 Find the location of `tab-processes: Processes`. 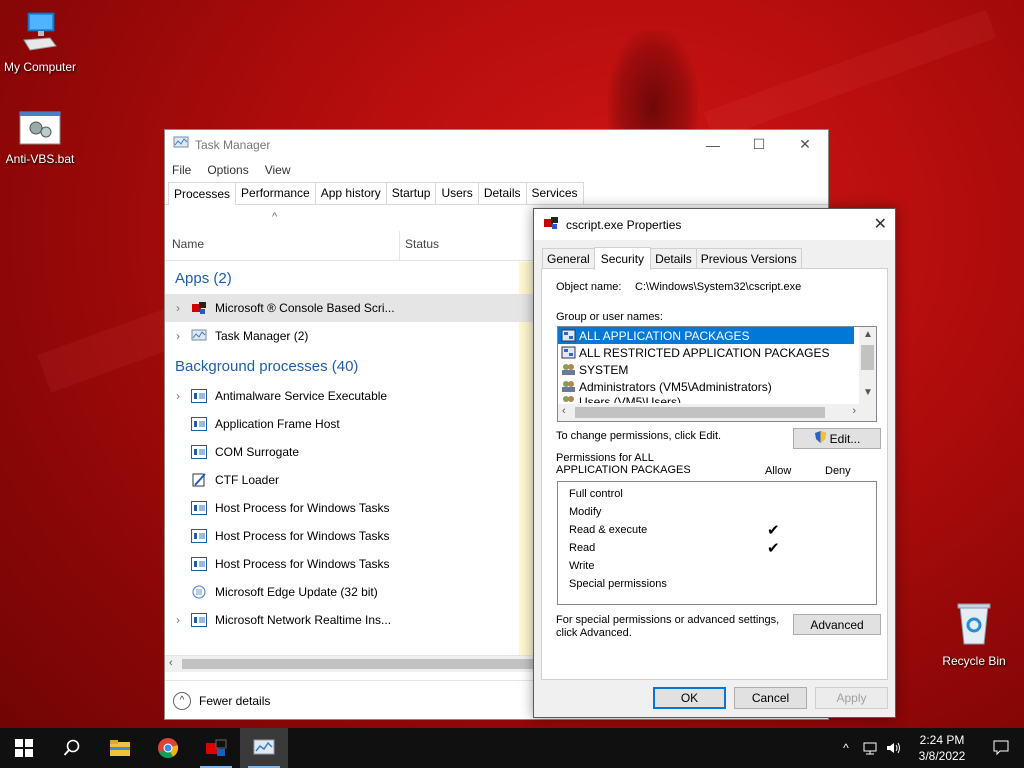

tab-processes: Processes is located at coordinates (202, 193).